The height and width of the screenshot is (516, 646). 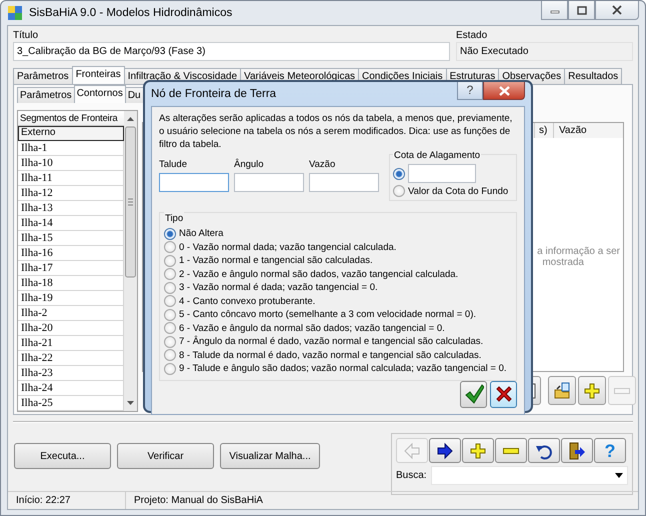 I want to click on group-title: Cota de Alagamento, so click(x=437, y=155).